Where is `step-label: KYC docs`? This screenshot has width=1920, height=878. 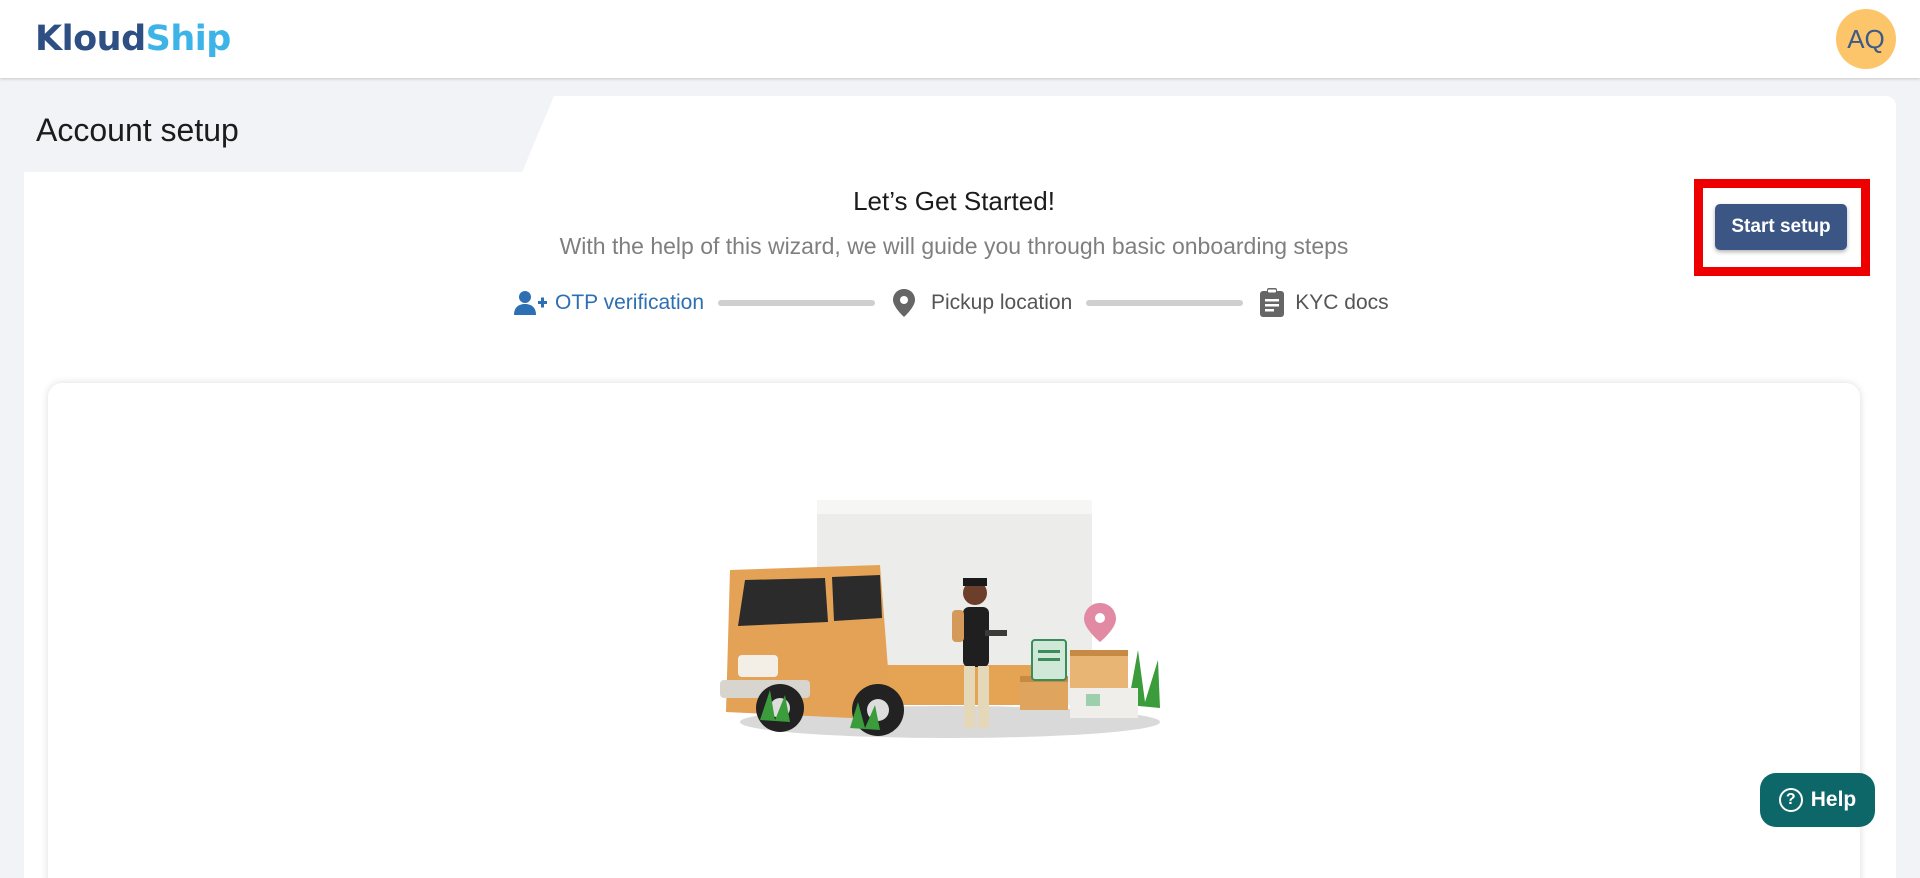
step-label: KYC docs is located at coordinates (1342, 302).